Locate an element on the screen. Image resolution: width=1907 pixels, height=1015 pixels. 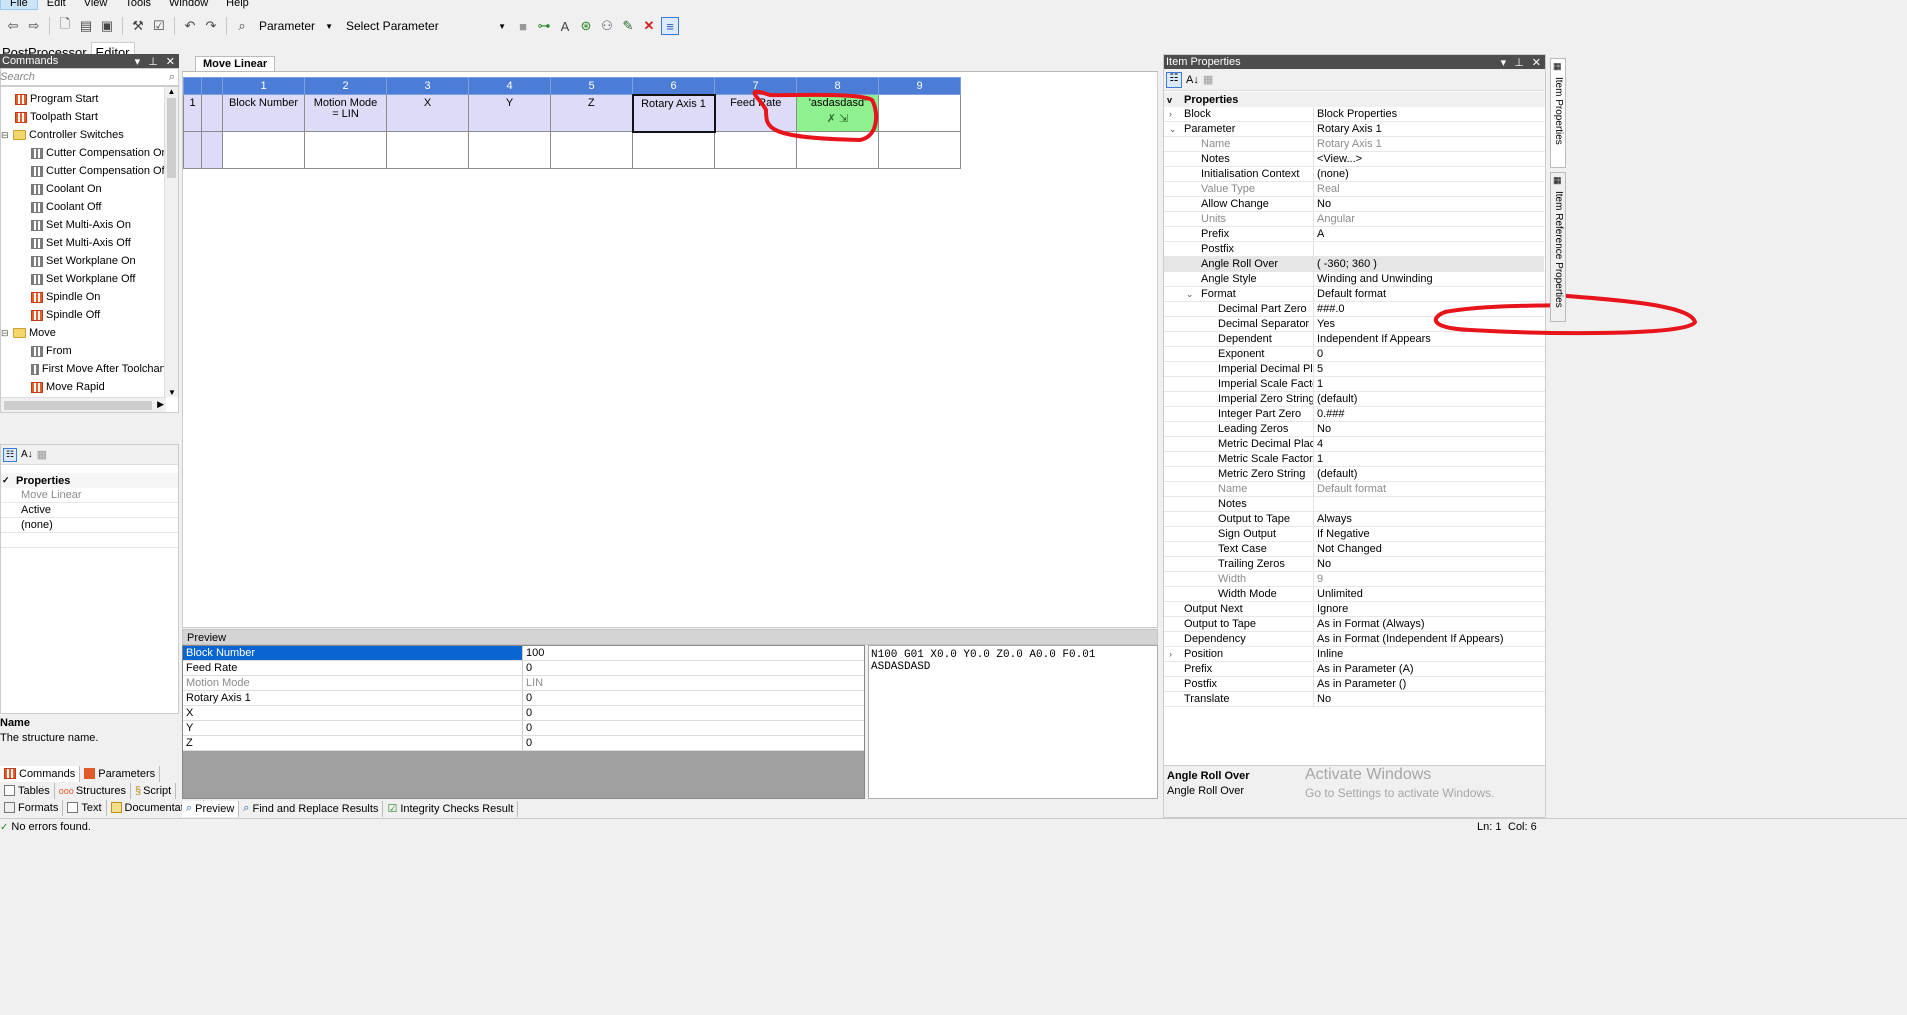
structure-icon: ⚇ is located at coordinates (607, 26).